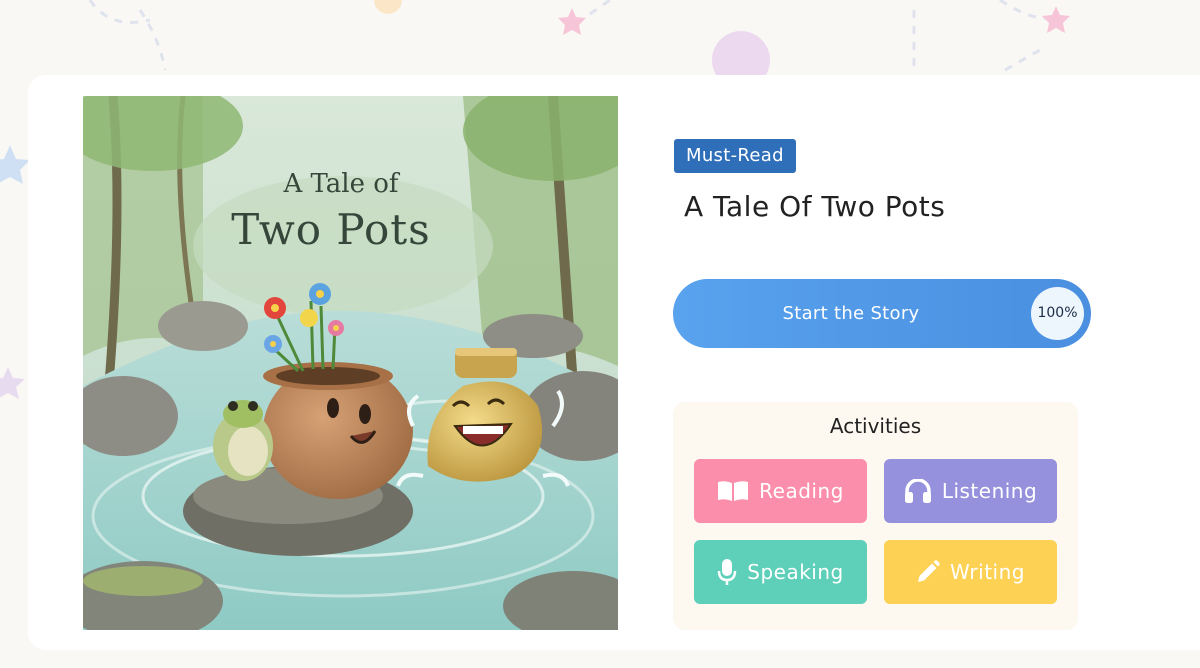  Describe the element at coordinates (795, 572) in the screenshot. I see `speaking-label: Speaking` at that location.